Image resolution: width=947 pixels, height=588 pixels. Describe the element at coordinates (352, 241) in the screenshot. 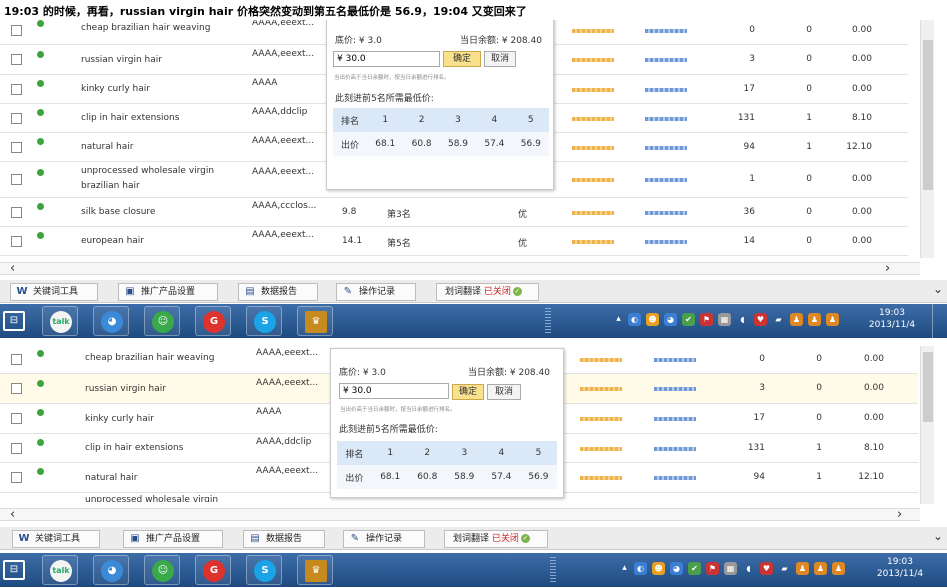

I see `bid-value: 14.1` at that location.